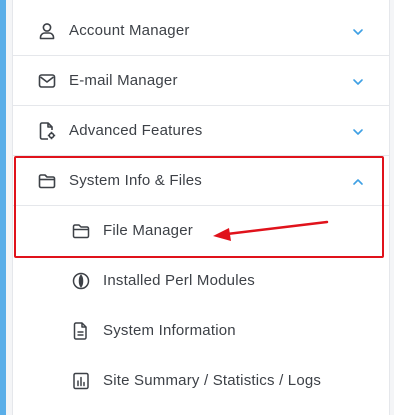 The image size is (401, 415). Describe the element at coordinates (47, 81) in the screenshot. I see `envelope-icon` at that location.